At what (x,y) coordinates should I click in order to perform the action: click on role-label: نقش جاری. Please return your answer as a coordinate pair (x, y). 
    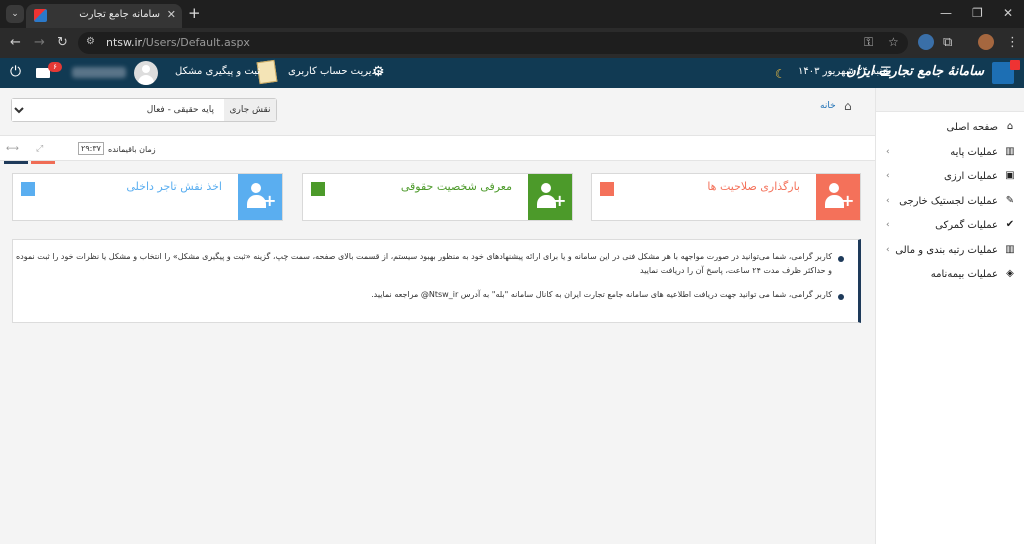
    Looking at the image, I should click on (249, 110).